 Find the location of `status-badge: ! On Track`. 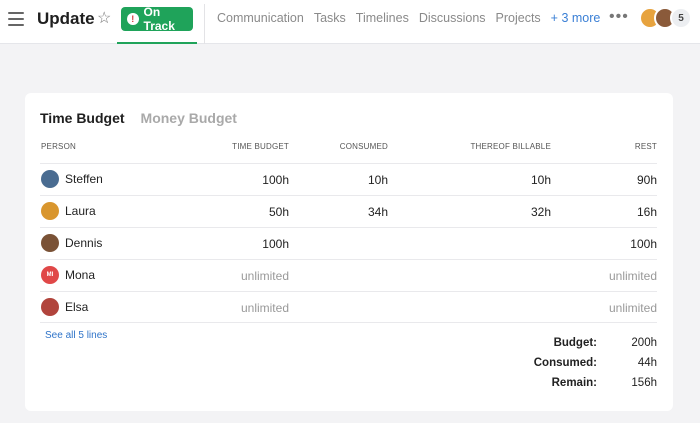

status-badge: ! On Track is located at coordinates (157, 19).